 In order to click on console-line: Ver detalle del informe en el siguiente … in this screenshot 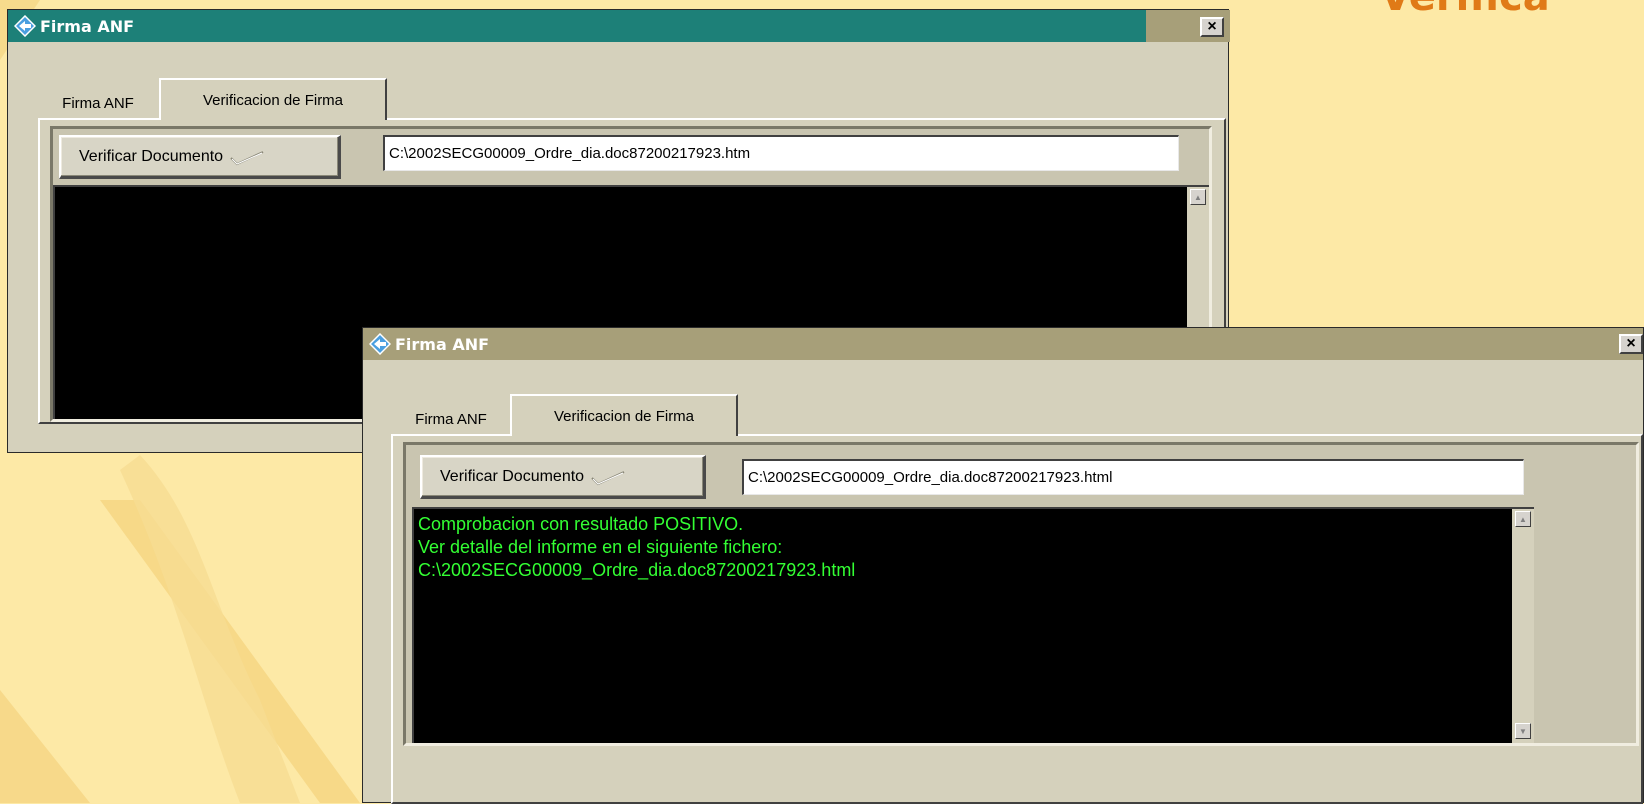, I will do `click(600, 547)`.